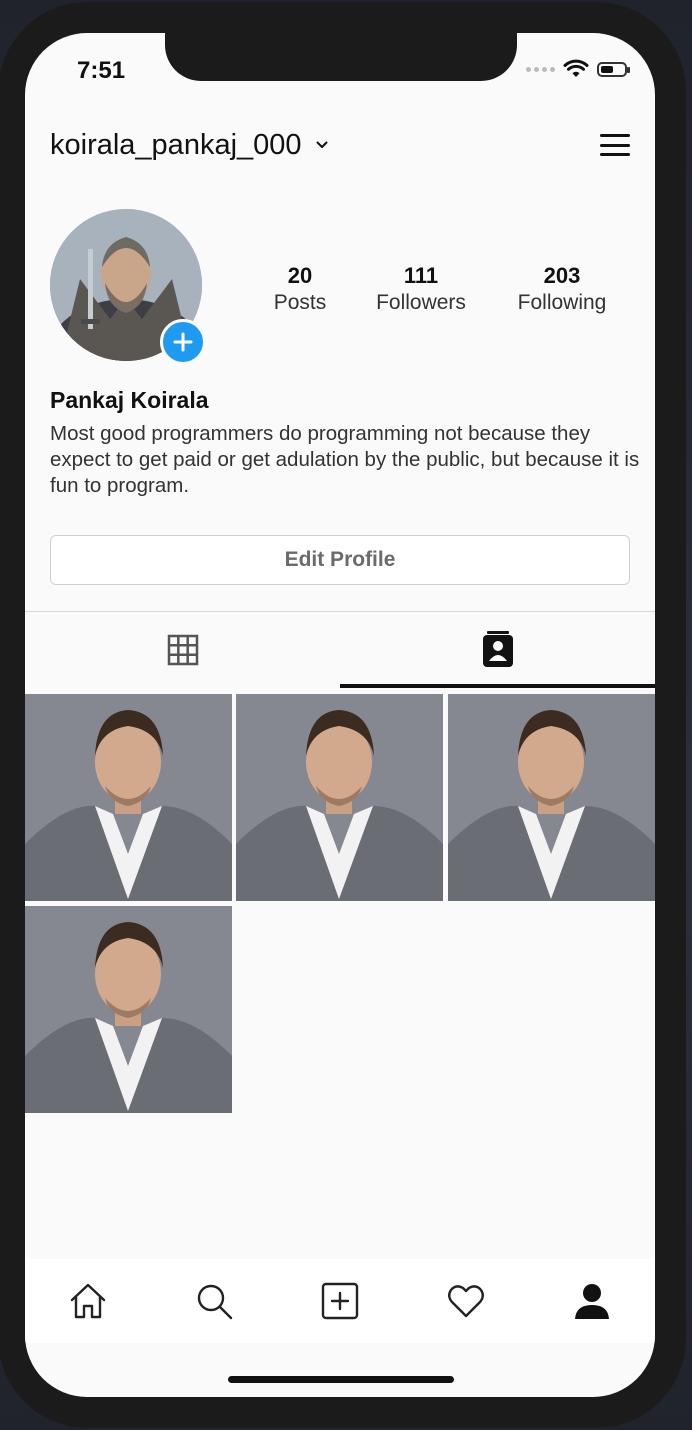 This screenshot has height=1430, width=692. Describe the element at coordinates (300, 302) in the screenshot. I see `posts-label: Posts` at that location.